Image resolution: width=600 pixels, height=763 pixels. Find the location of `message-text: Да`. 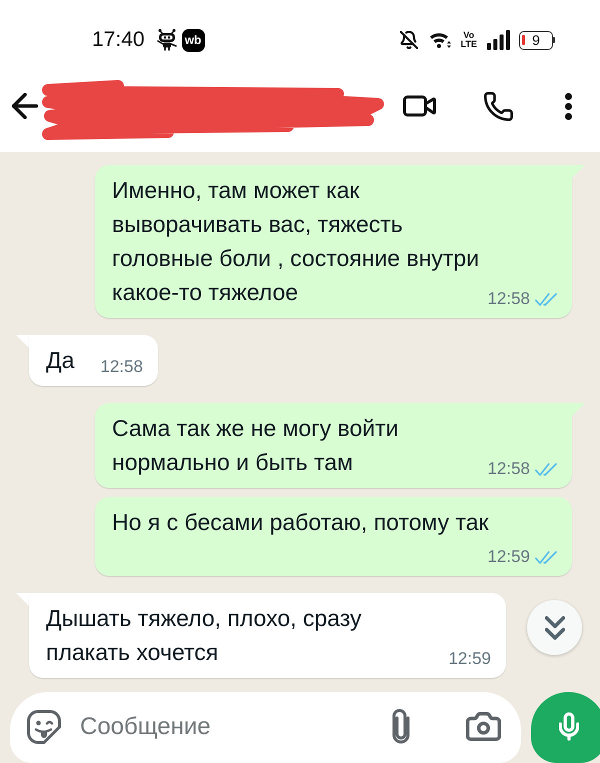

message-text: Да is located at coordinates (60, 360).